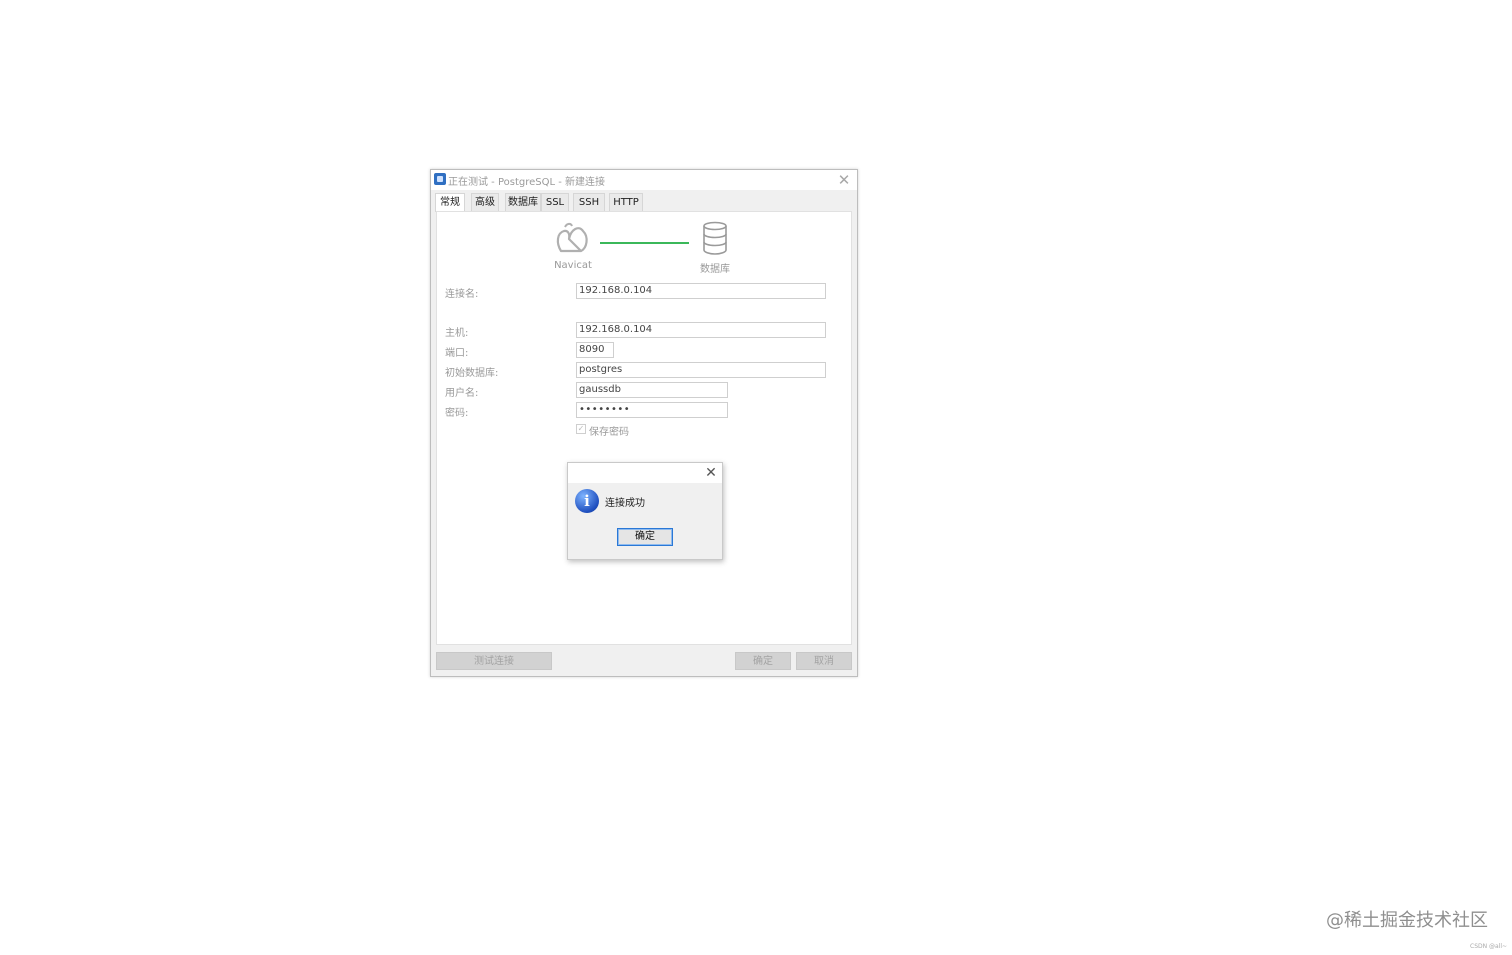  I want to click on navicat-app-icon, so click(440, 179).